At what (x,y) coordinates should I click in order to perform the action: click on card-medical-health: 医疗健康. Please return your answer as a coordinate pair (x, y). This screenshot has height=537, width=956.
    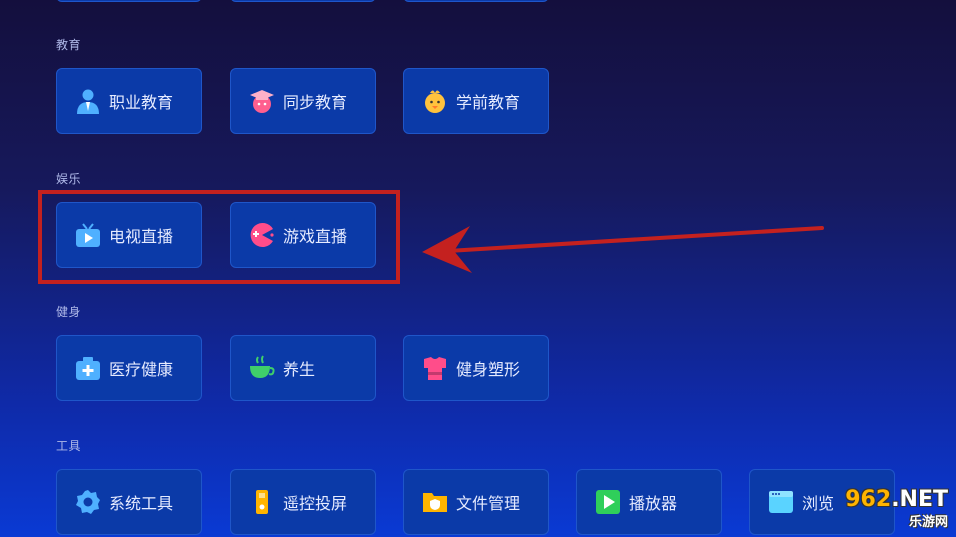
    Looking at the image, I should click on (129, 368).